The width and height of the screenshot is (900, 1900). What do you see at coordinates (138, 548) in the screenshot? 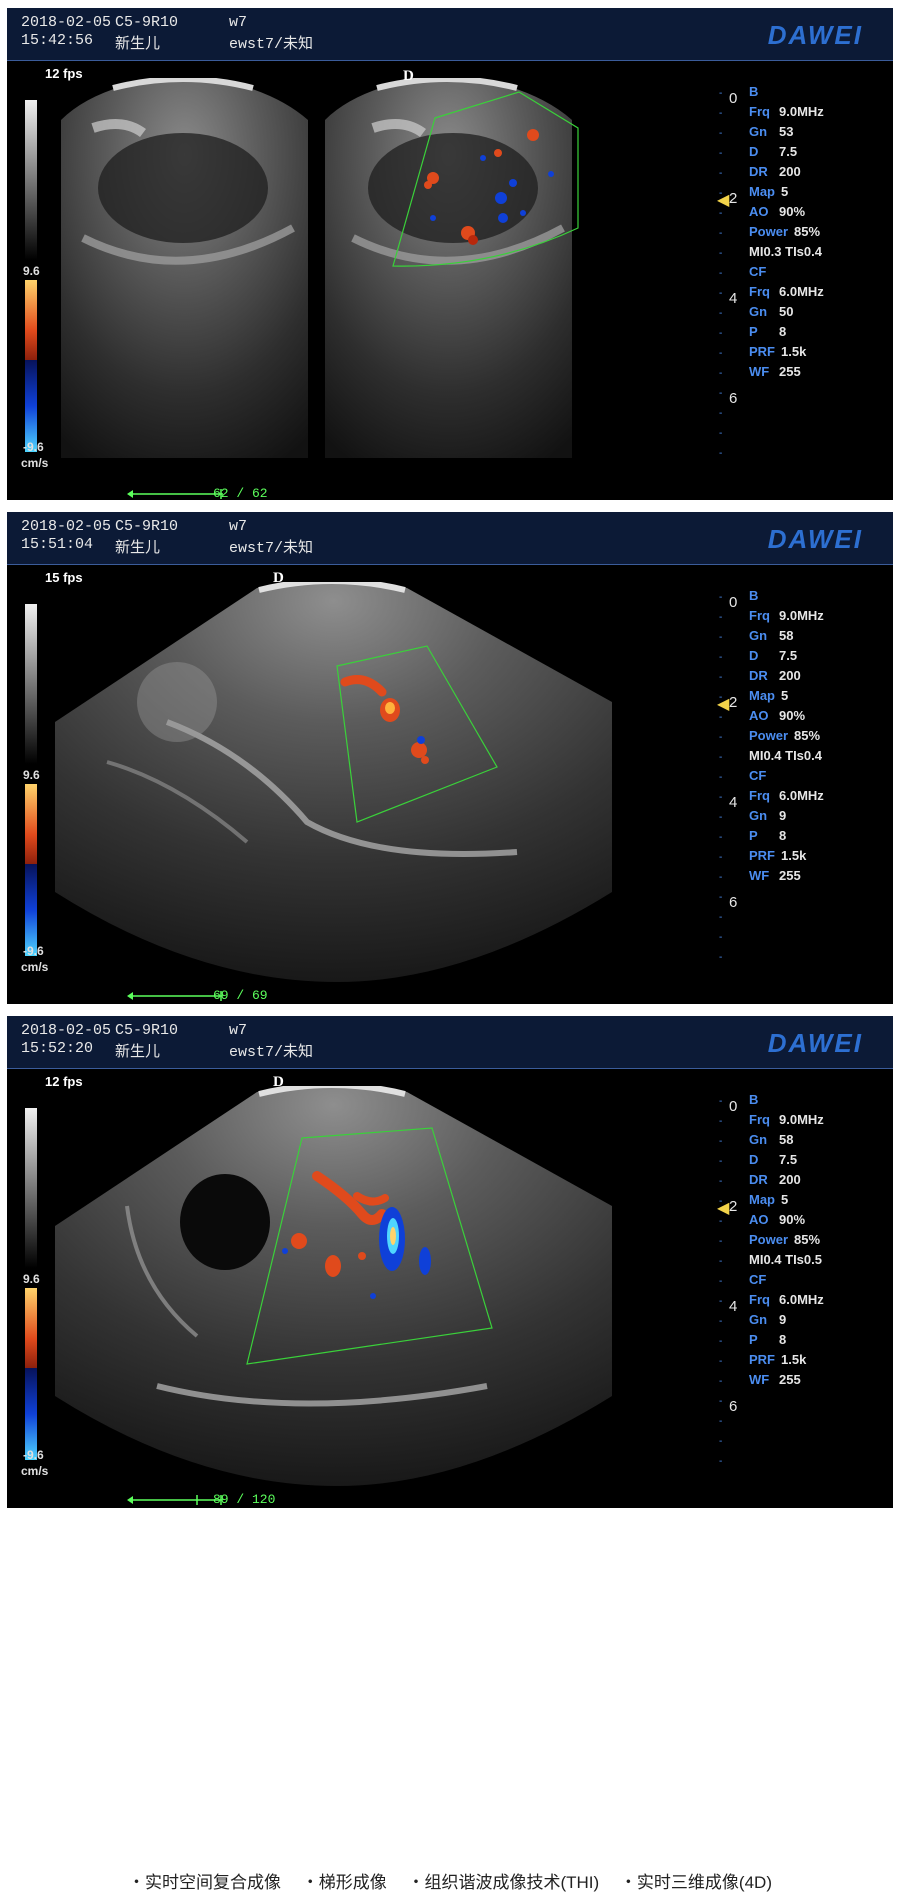
I see `patient-type: 新生儿` at bounding box center [138, 548].